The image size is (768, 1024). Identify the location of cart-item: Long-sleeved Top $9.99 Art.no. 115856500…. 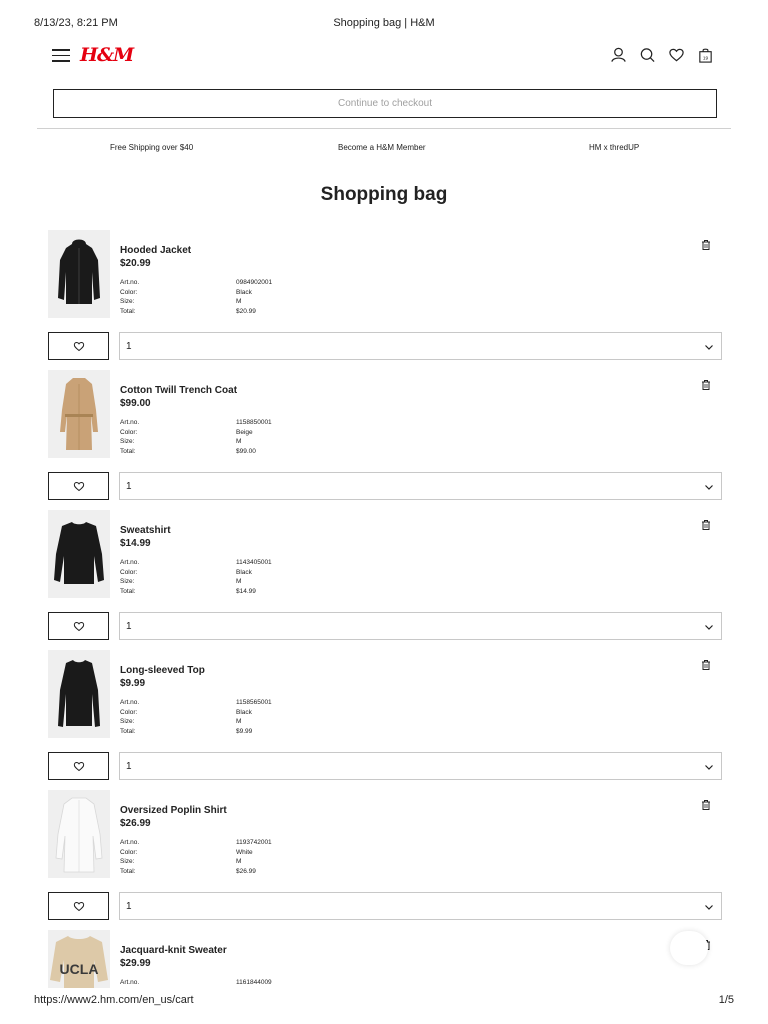
(384, 720).